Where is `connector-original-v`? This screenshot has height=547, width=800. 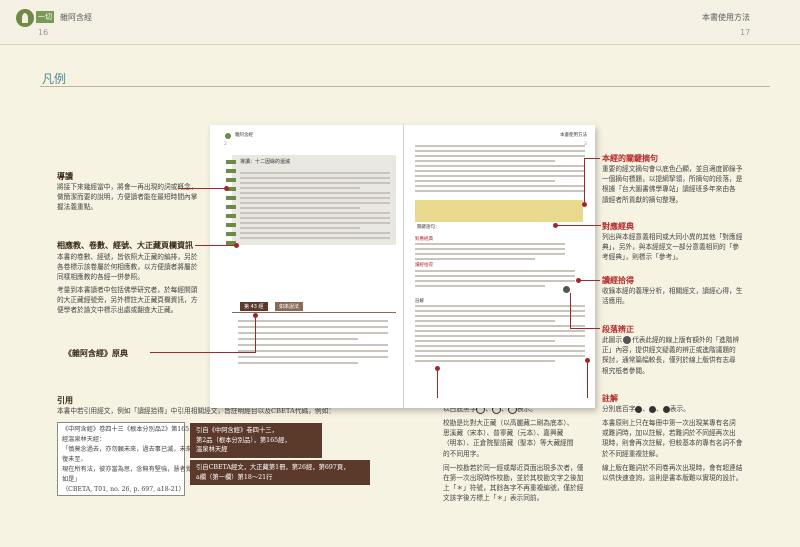
connector-original-v is located at coordinates (255, 334).